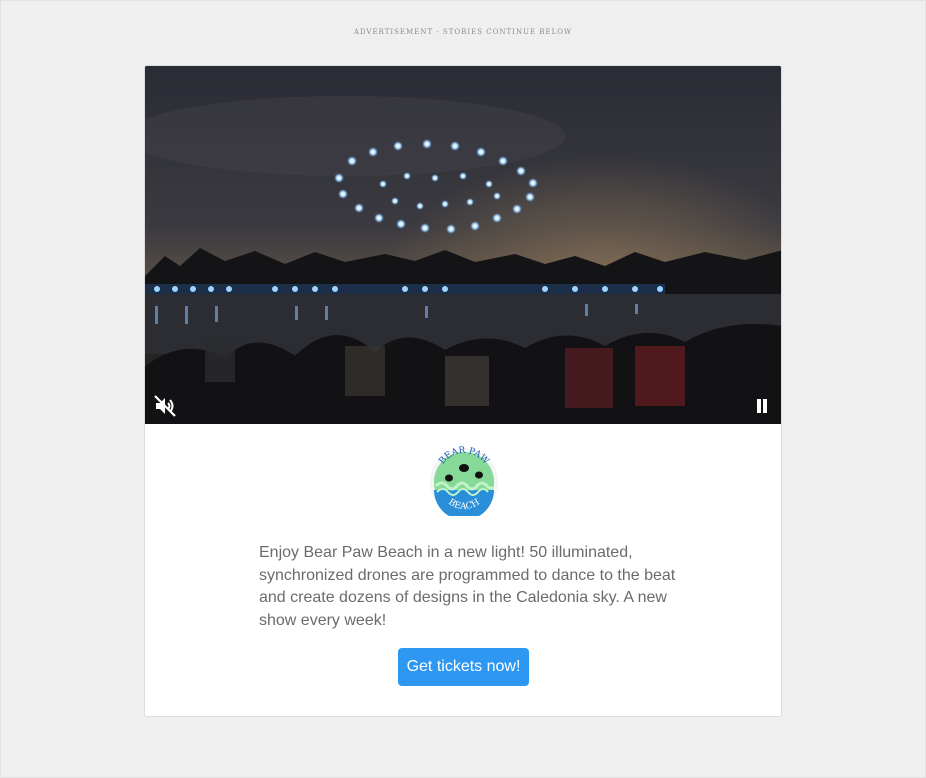 The width and height of the screenshot is (926, 778). What do you see at coordinates (463, 667) in the screenshot?
I see `get-tickets-button: Get tickets now!` at bounding box center [463, 667].